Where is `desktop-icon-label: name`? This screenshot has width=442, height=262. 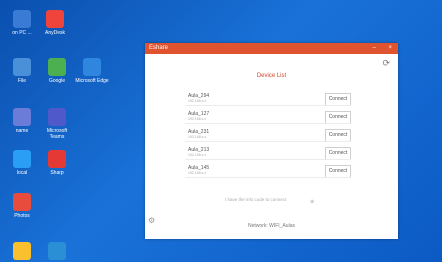 desktop-icon-label: name is located at coordinates (22, 131).